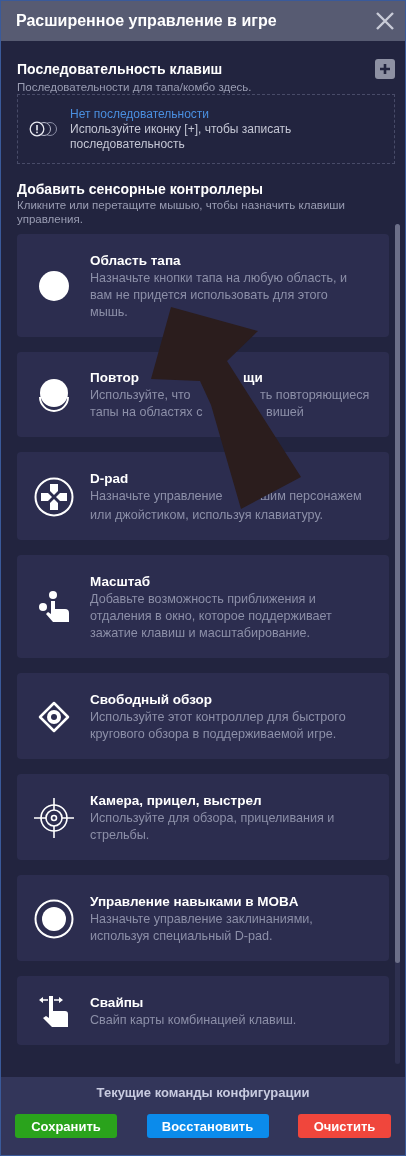 The image size is (406, 1156). What do you see at coordinates (156, 496) in the screenshot?
I see `controller-description: Назначьте управление` at bounding box center [156, 496].